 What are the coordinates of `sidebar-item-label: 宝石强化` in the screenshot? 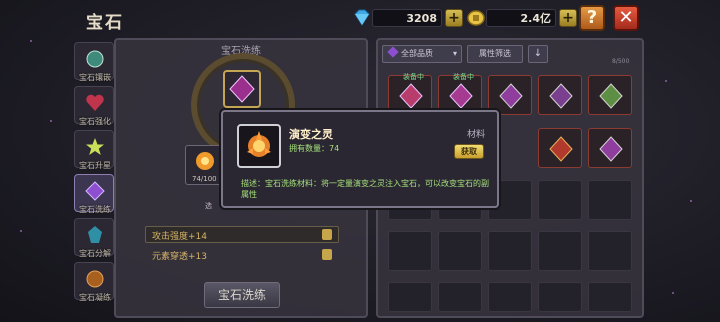 It's located at (95, 121).